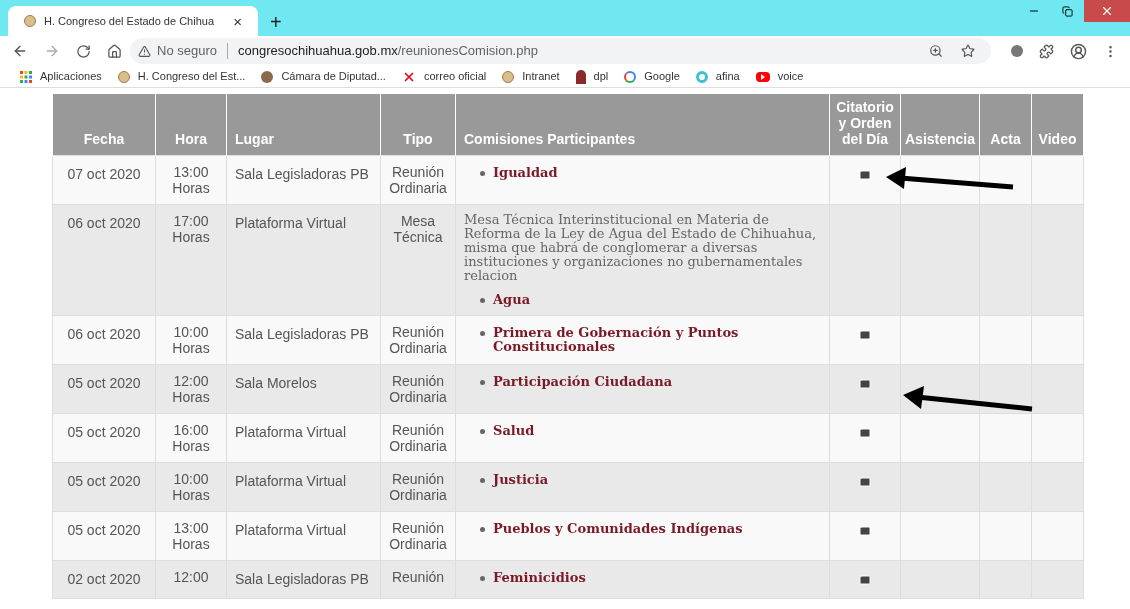 The width and height of the screenshot is (1130, 609). I want to click on commission-link: Participación Ciudadana, so click(583, 380).